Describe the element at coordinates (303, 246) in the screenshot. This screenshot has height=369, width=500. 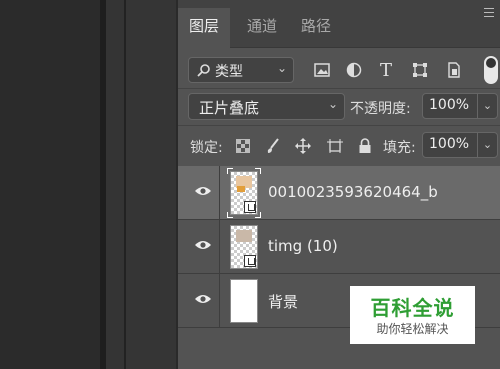
I see `layer-name: timg (10)` at that location.